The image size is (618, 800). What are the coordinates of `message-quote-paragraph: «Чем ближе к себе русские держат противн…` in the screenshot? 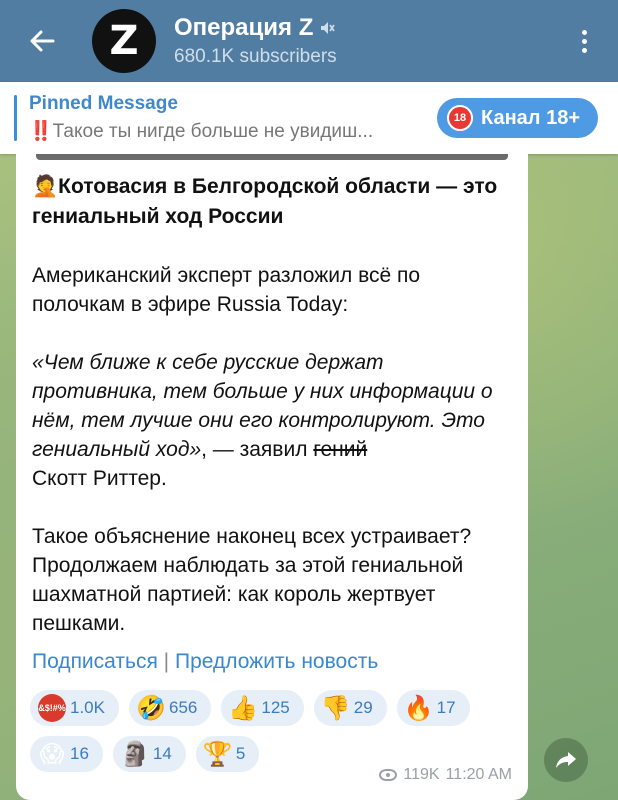 It's located at (271, 420).